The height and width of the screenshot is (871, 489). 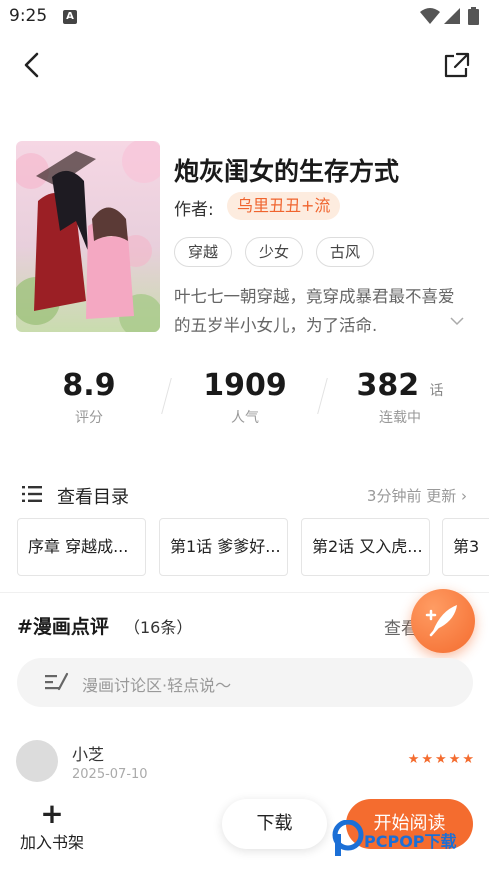 I want to click on quill-icon, so click(x=441, y=621).